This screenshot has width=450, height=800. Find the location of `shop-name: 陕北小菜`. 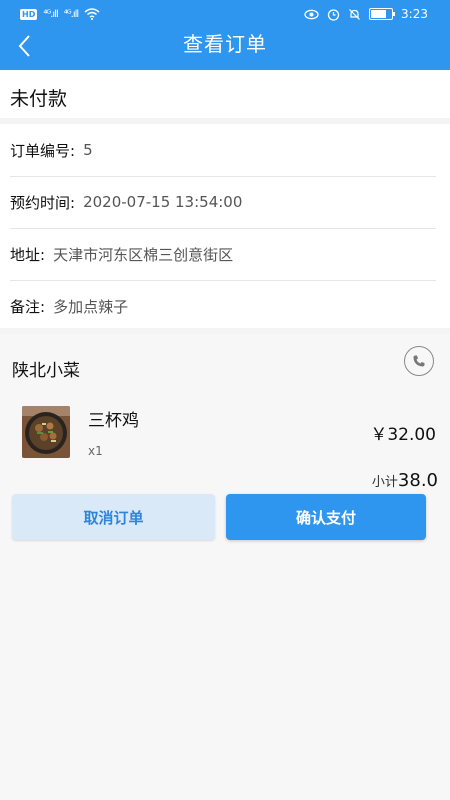

shop-name: 陕北小菜 is located at coordinates (46, 371).